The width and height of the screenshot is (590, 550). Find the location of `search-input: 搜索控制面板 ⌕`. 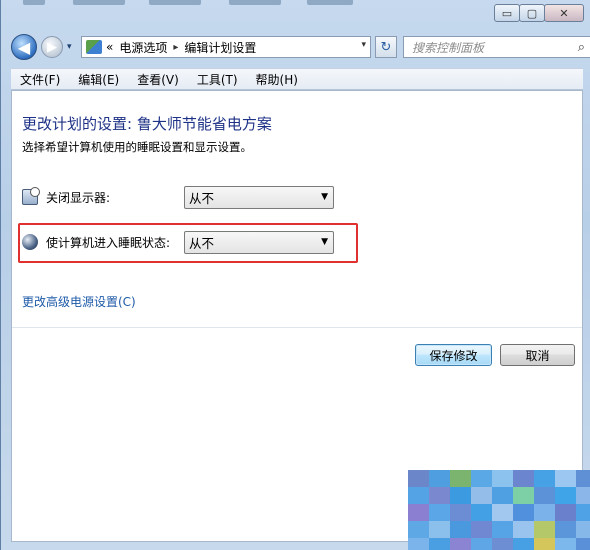

search-input: 搜索控制面板 ⌕ is located at coordinates (496, 47).